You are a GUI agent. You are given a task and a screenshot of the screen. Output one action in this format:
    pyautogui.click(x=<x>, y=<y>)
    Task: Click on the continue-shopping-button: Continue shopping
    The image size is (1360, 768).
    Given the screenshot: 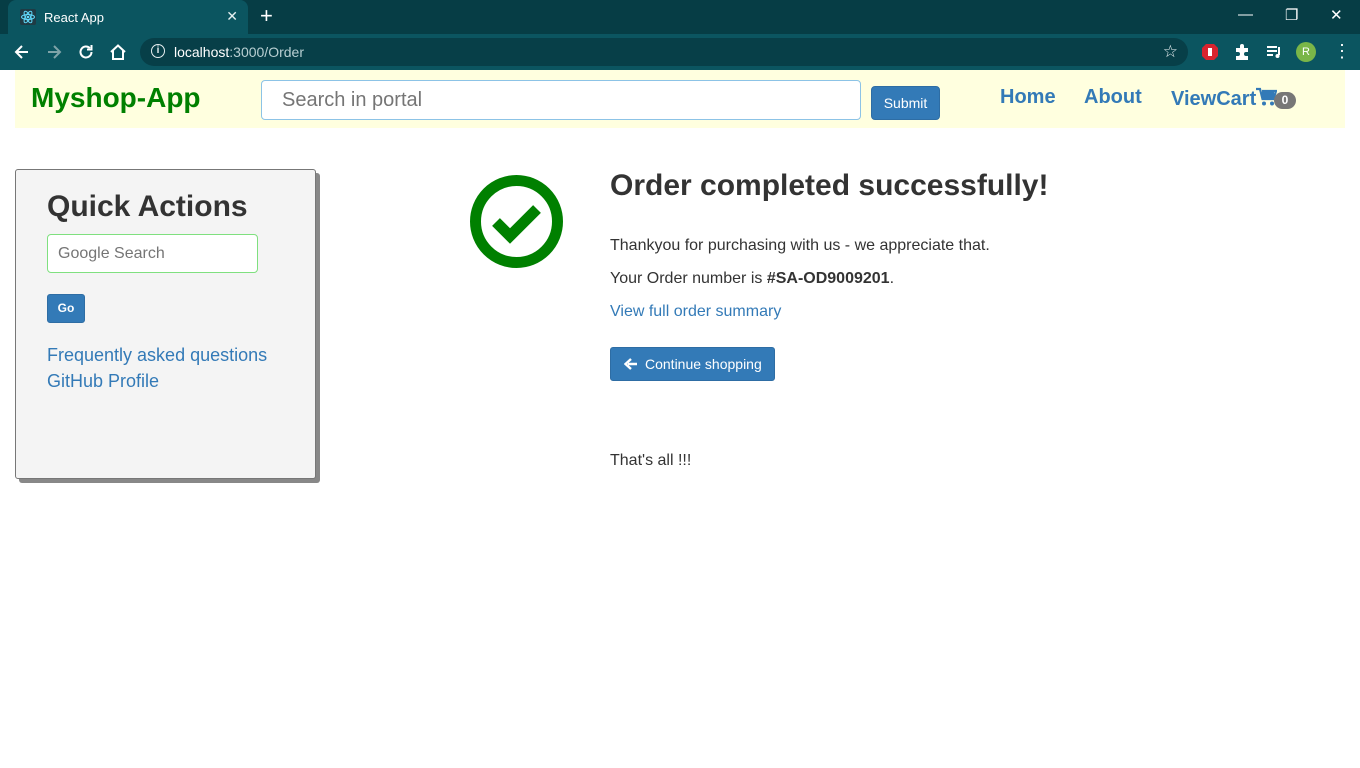 What is the action you would take?
    pyautogui.click(x=692, y=364)
    